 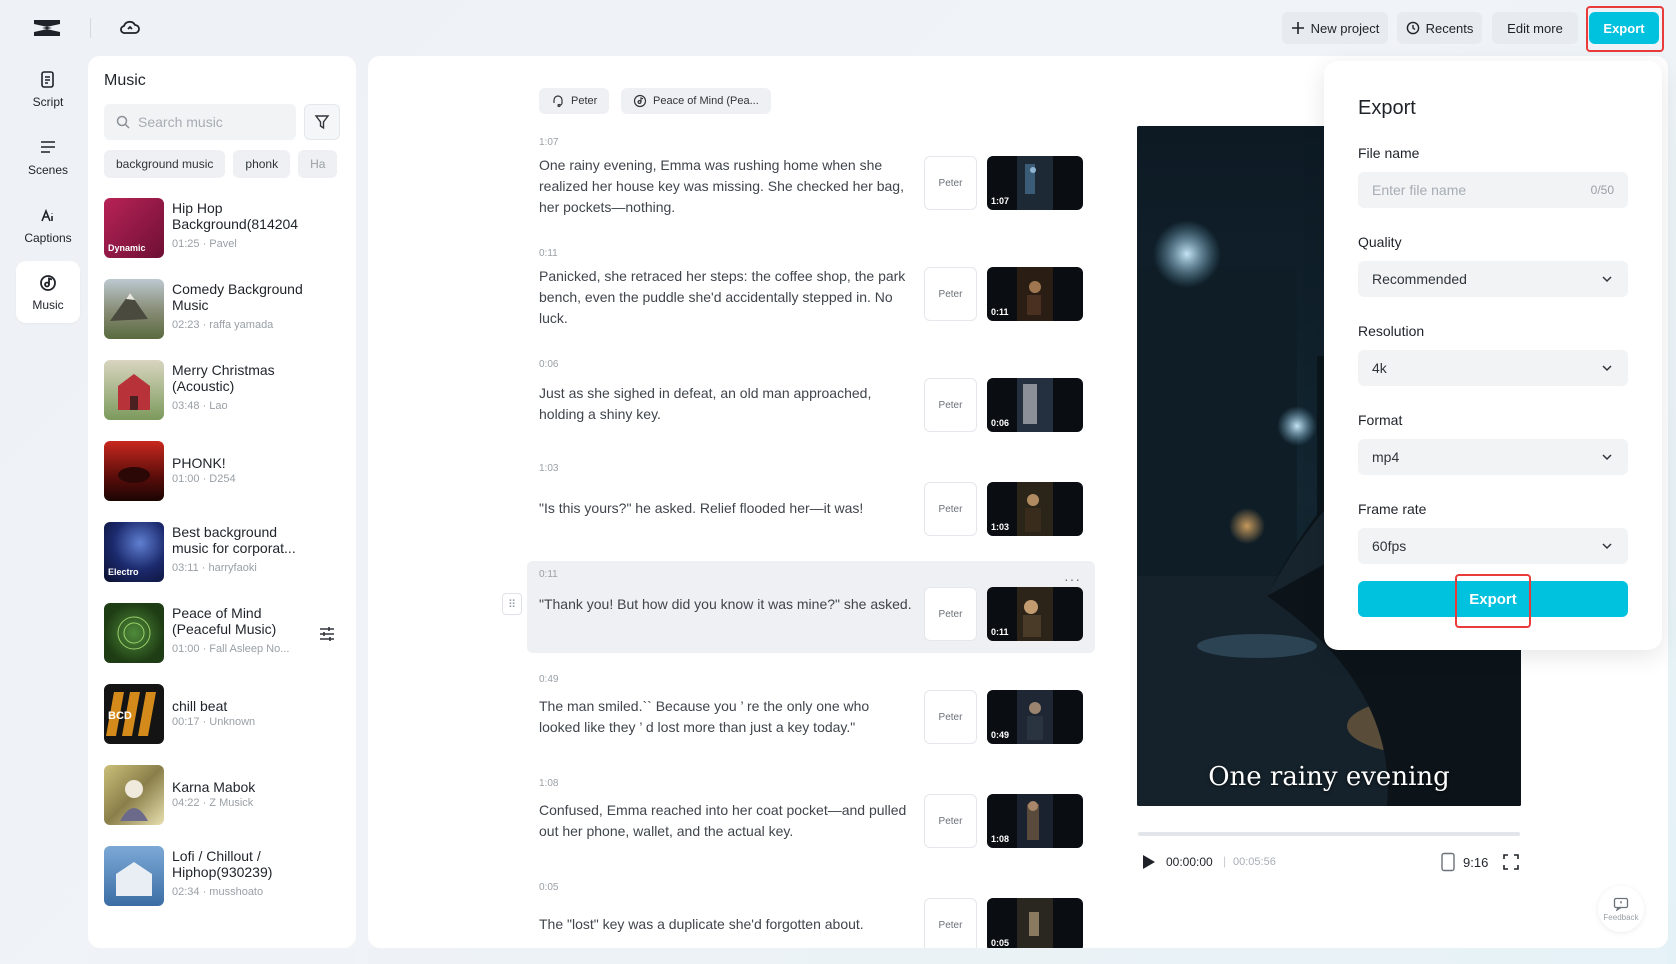 What do you see at coordinates (1493, 546) in the screenshot?
I see `frame-rate-select: 60fps` at bounding box center [1493, 546].